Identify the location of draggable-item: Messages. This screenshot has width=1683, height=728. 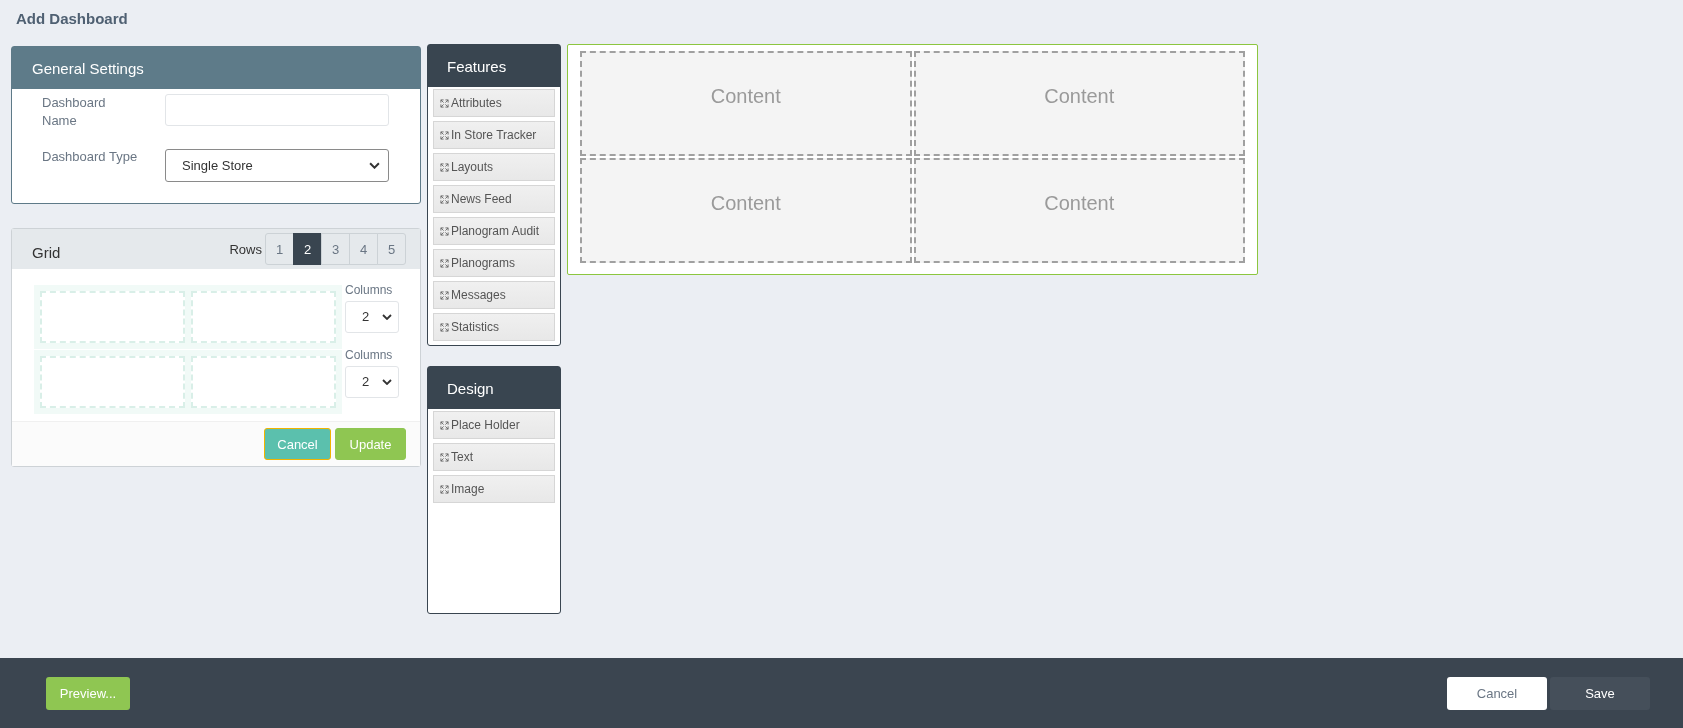
(494, 295).